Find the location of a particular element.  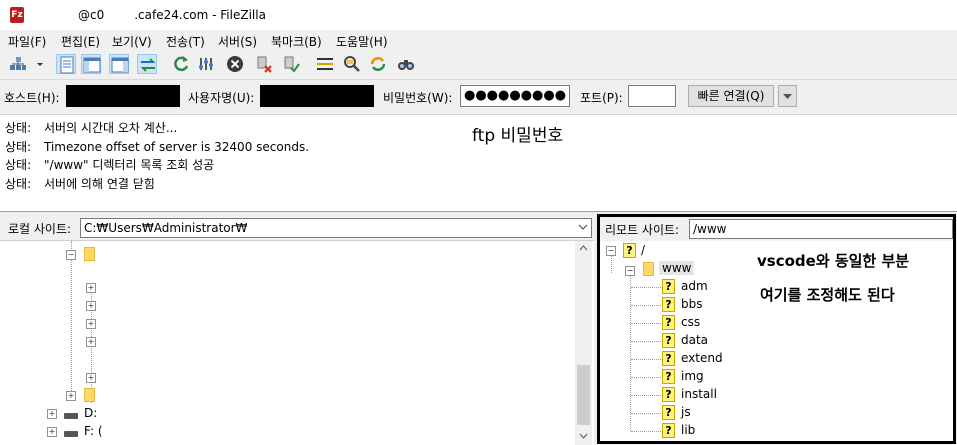

remote-folder: img is located at coordinates (692, 376).